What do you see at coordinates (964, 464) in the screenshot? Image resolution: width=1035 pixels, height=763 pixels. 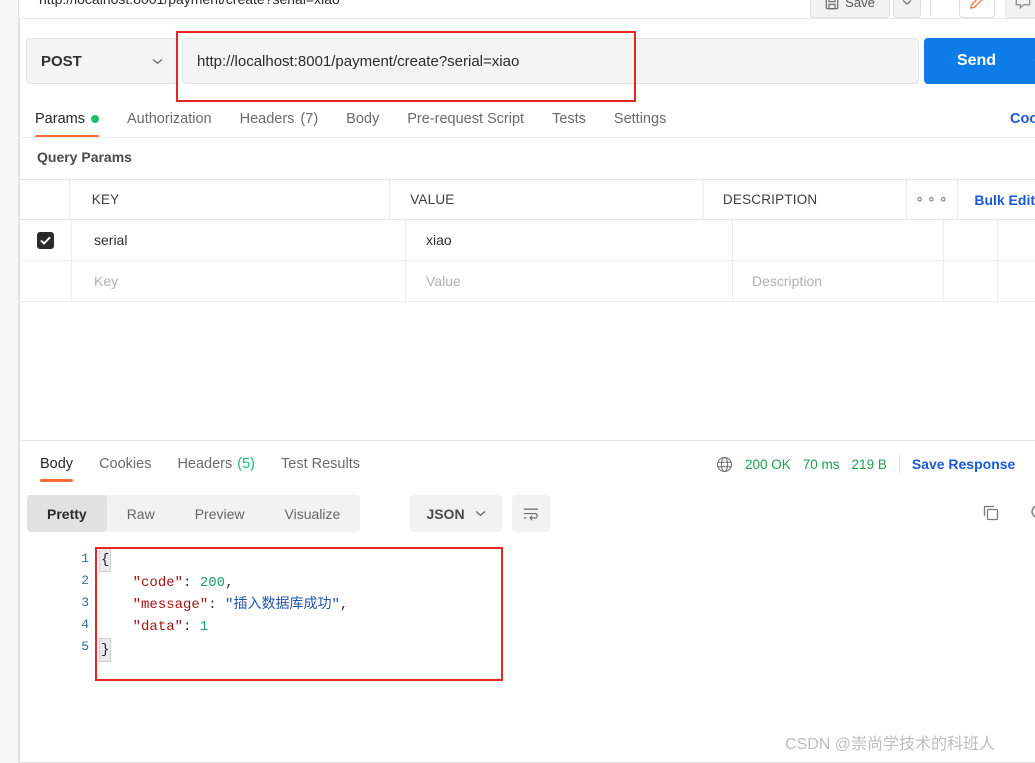 I see `save-response-button: Save Response` at bounding box center [964, 464].